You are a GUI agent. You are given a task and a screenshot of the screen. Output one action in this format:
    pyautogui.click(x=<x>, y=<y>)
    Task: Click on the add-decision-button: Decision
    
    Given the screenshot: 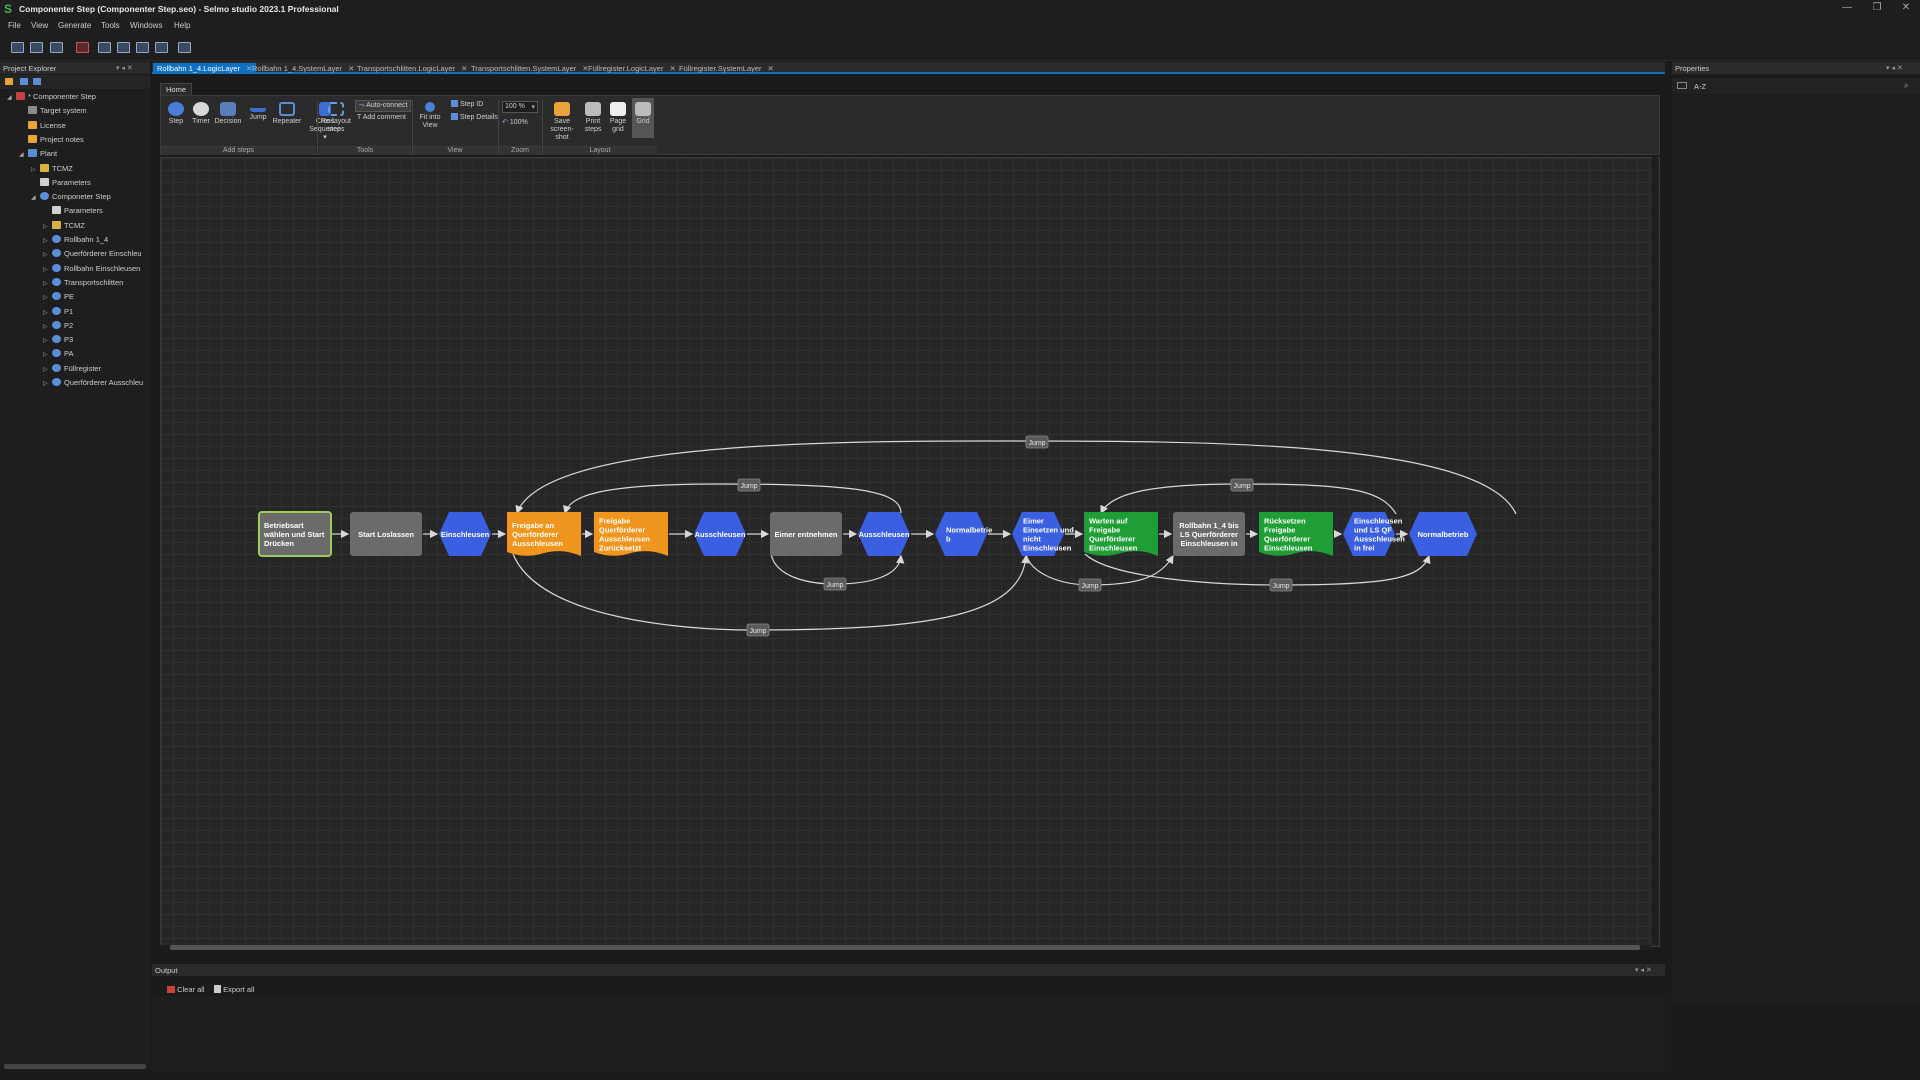 What is the action you would take?
    pyautogui.click(x=228, y=114)
    